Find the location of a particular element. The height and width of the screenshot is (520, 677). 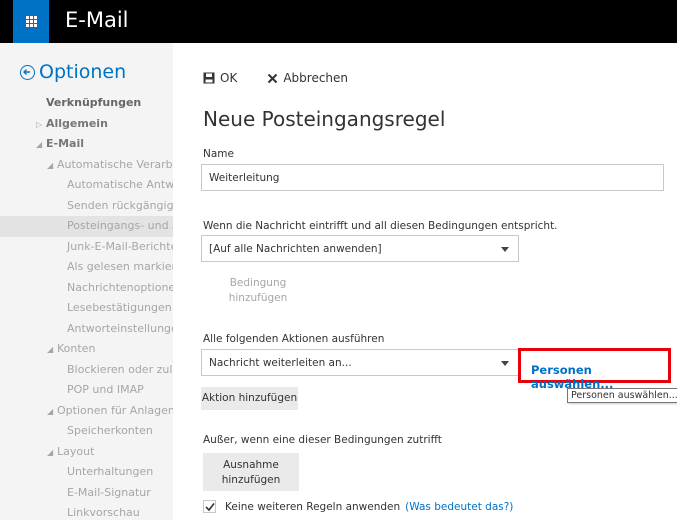

condition-select: [Auf alle Nachrichten anwenden] is located at coordinates (360, 248).